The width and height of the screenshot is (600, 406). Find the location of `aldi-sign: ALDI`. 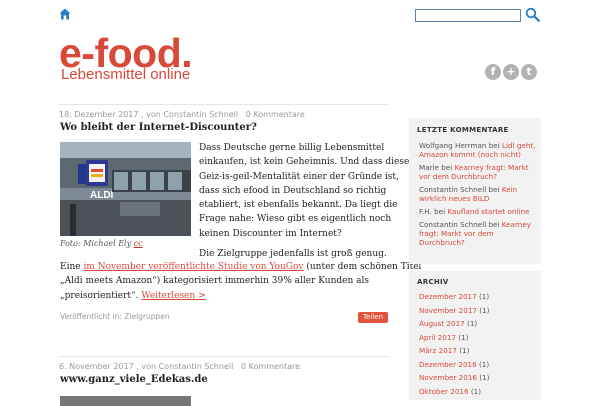

aldi-sign: ALDI is located at coordinates (102, 195).